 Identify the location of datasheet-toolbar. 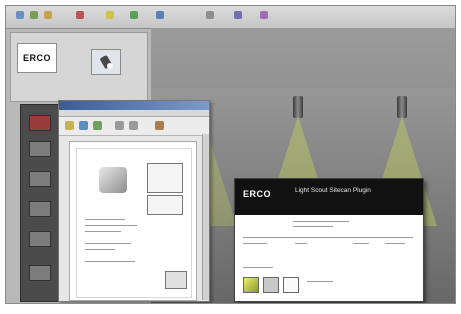
(134, 126).